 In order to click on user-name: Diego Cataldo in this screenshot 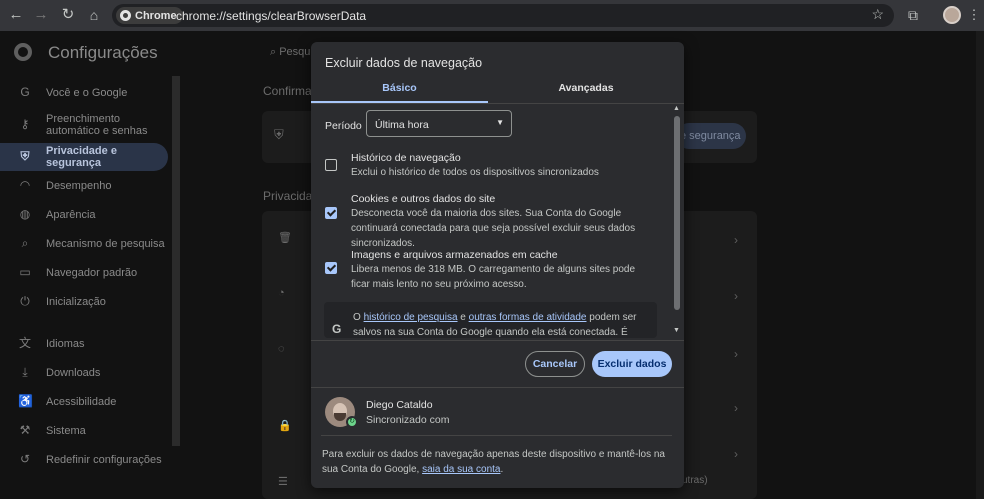, I will do `click(399, 405)`.